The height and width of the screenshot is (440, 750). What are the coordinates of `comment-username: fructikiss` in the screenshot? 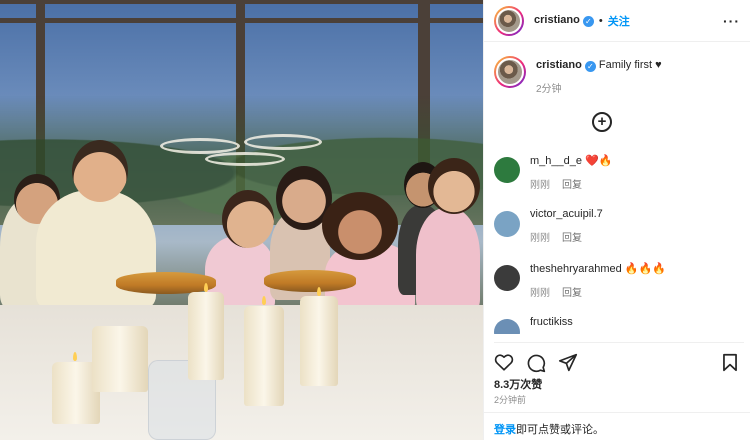 It's located at (551, 322).